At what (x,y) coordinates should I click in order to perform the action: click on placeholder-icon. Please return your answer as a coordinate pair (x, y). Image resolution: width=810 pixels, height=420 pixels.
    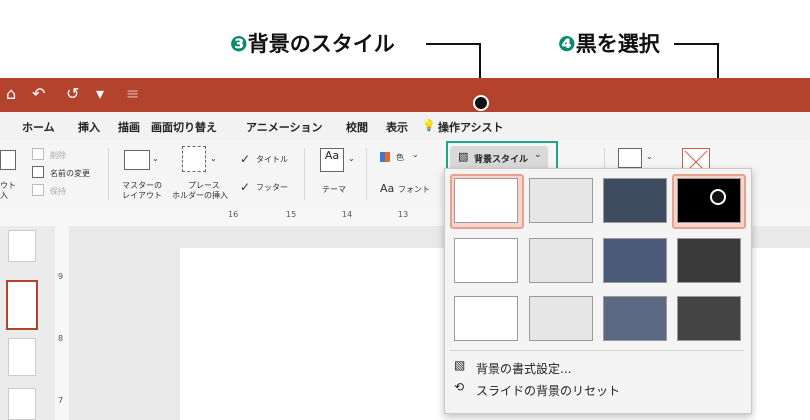
    Looking at the image, I should click on (194, 159).